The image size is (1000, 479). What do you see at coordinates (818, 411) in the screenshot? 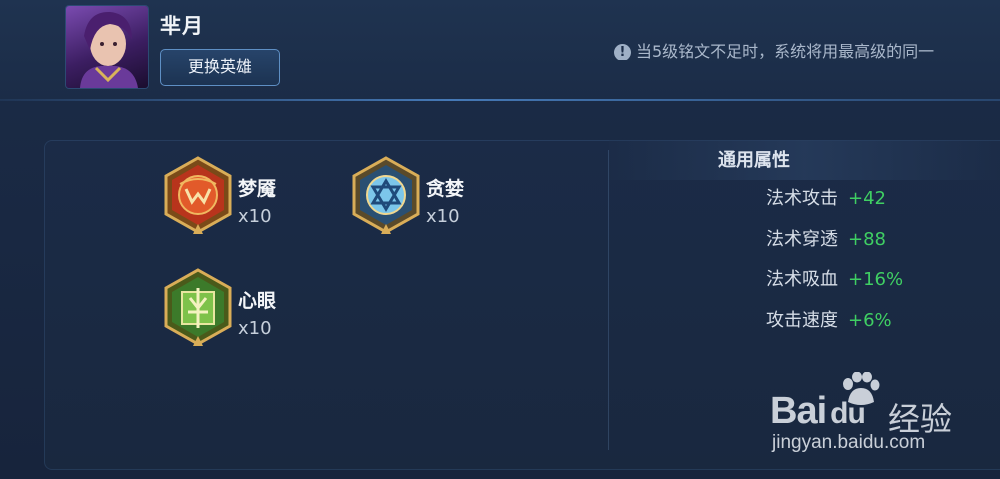
I see `baidu-logo: Bai du` at bounding box center [818, 411].